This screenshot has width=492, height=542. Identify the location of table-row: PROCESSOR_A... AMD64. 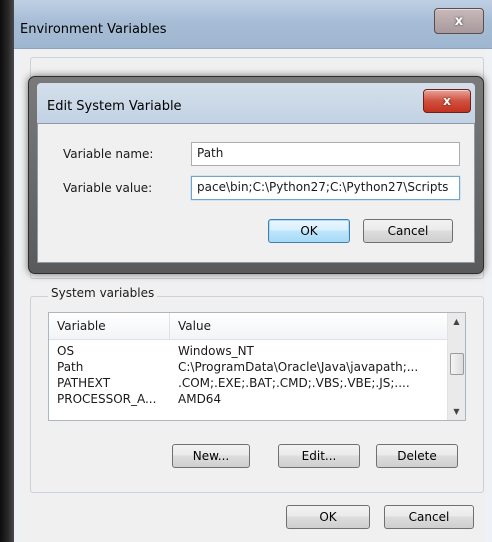
(248, 399).